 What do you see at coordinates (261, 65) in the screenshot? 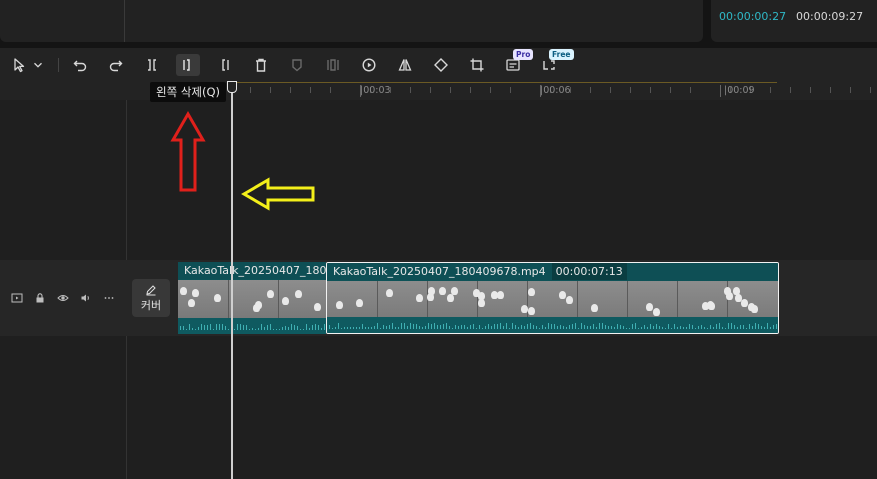
I see `delete-button` at bounding box center [261, 65].